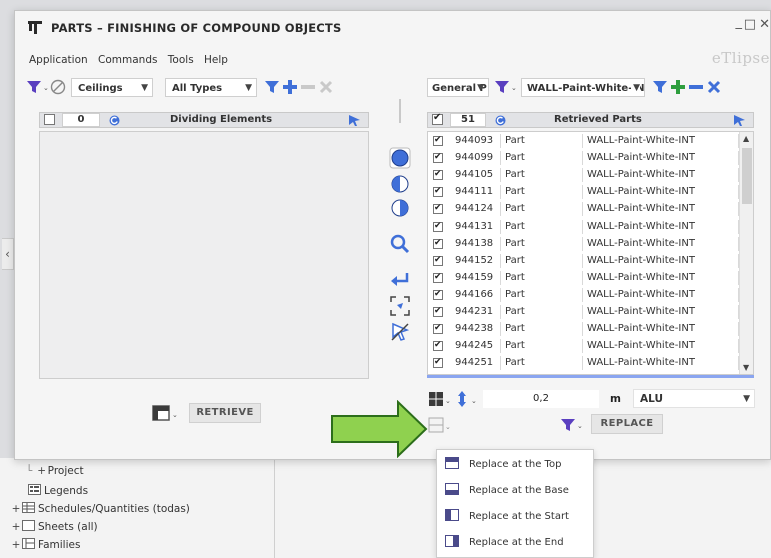  I want to click on parameter-filter-select: General P ▼, so click(458, 87).